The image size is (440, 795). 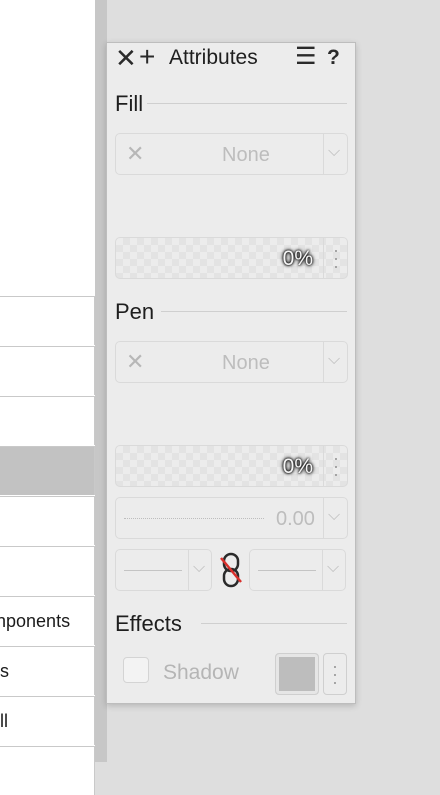 What do you see at coordinates (47, 470) in the screenshot?
I see `list-row-selected` at bounding box center [47, 470].